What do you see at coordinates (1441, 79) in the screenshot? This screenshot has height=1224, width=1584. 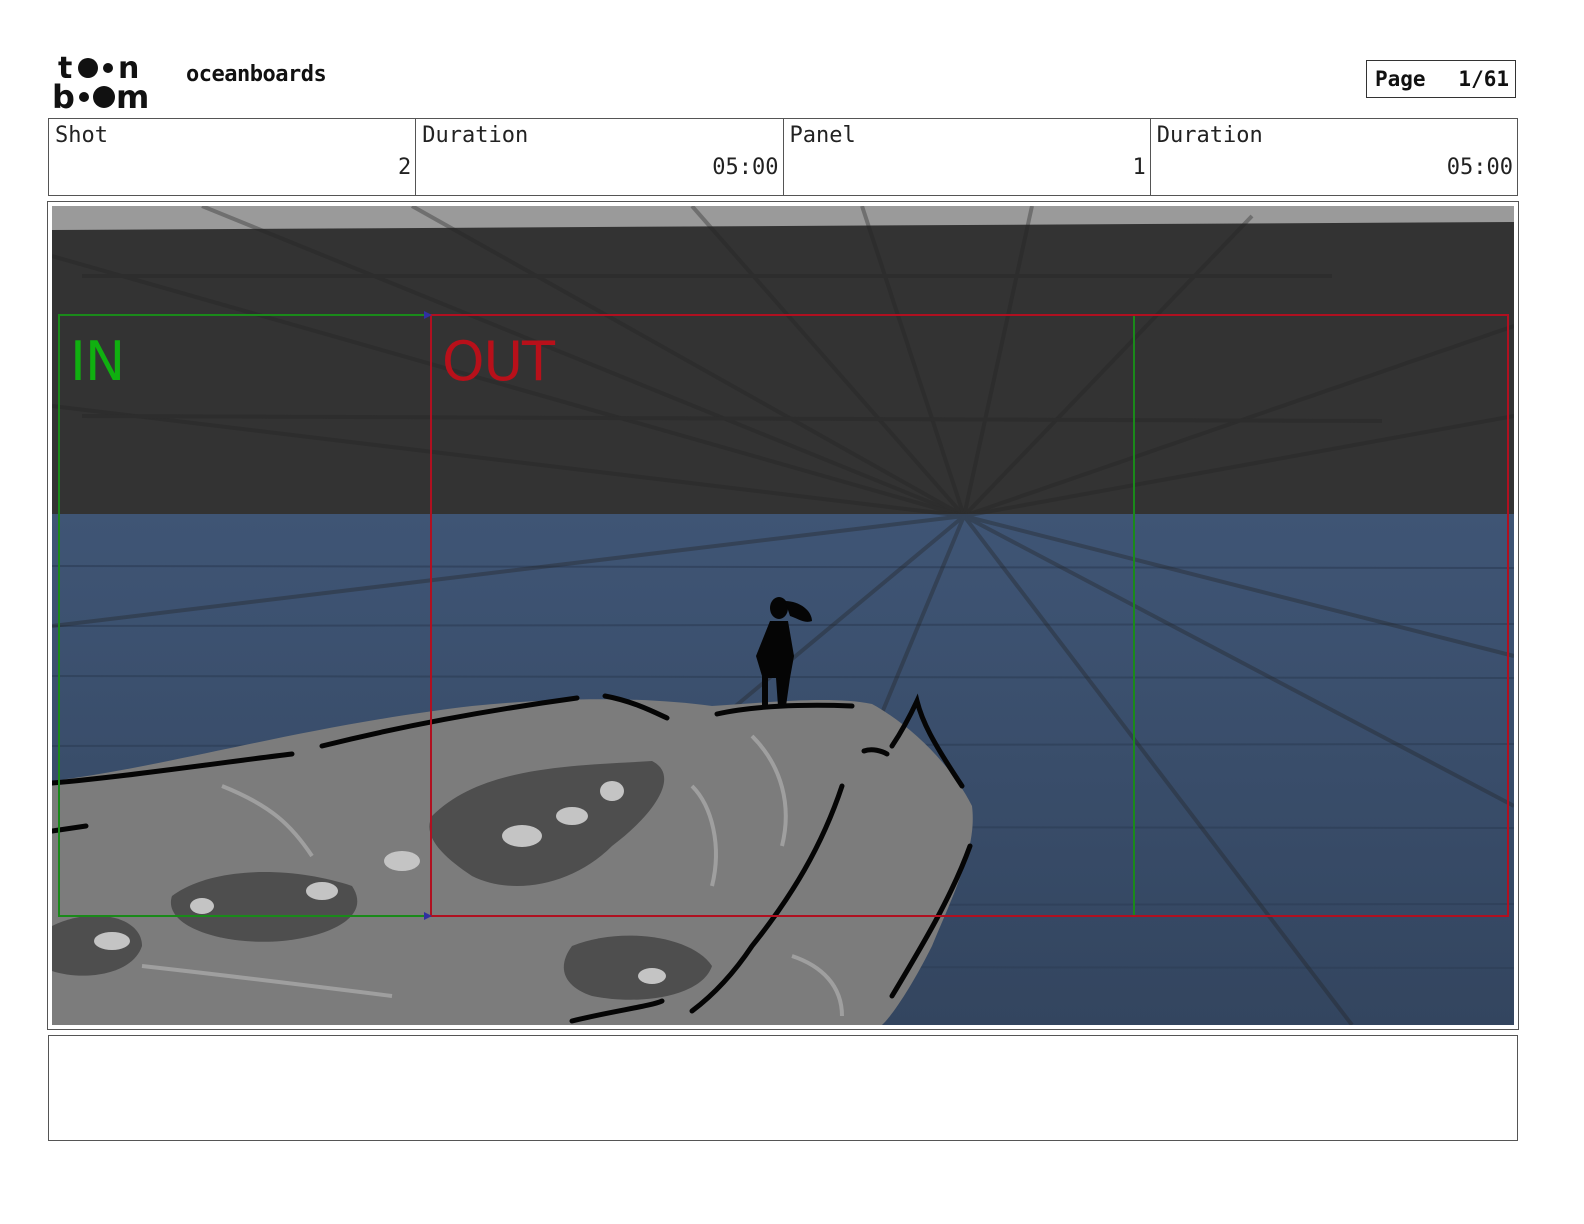 I see `page-indicator: Page 1/61` at bounding box center [1441, 79].